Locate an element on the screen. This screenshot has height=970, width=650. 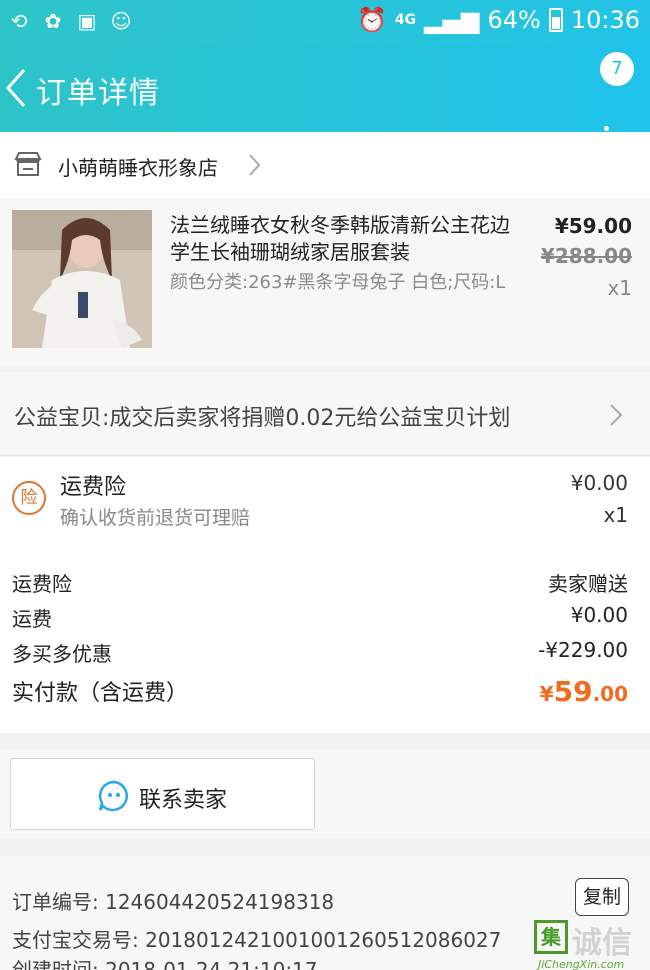
total-row: 实付款（含运费） ¥59.00 is located at coordinates (320, 691).